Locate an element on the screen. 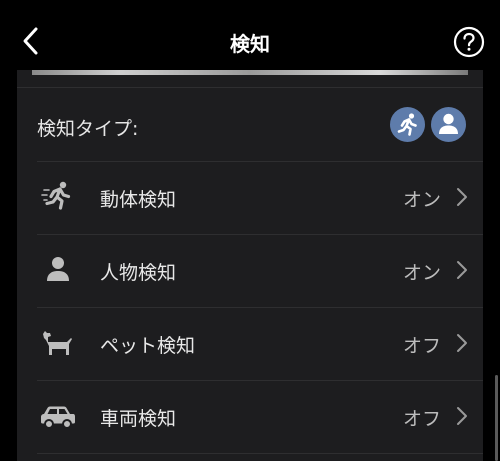 The image size is (500, 461). pet-detection-label: ペット検知 is located at coordinates (148, 346).